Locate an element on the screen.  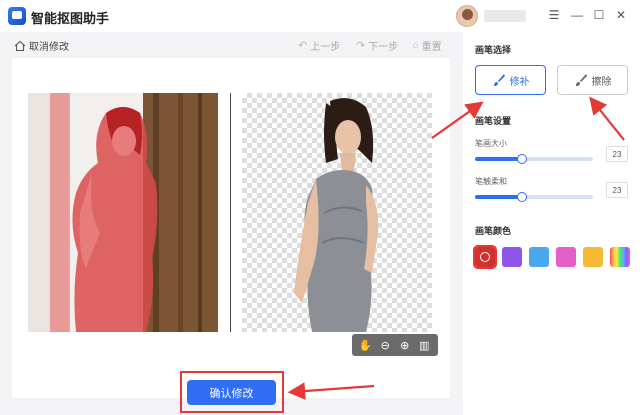
compare-icon: ▥ is located at coordinates (424, 345).